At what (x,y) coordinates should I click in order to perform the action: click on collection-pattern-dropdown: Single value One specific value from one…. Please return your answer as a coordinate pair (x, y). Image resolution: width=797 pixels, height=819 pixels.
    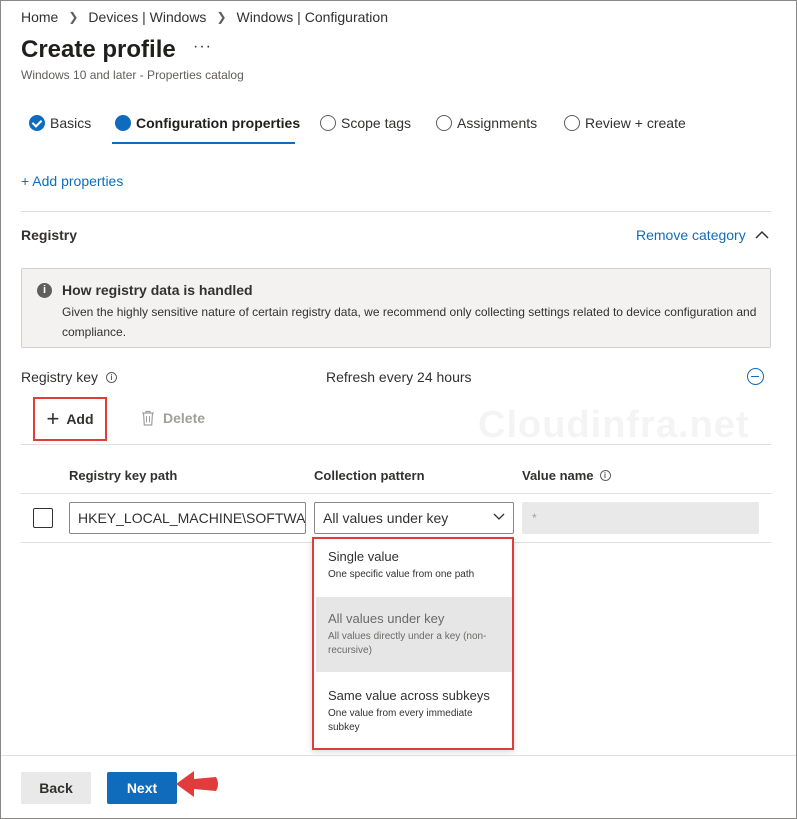
    Looking at the image, I should click on (413, 643).